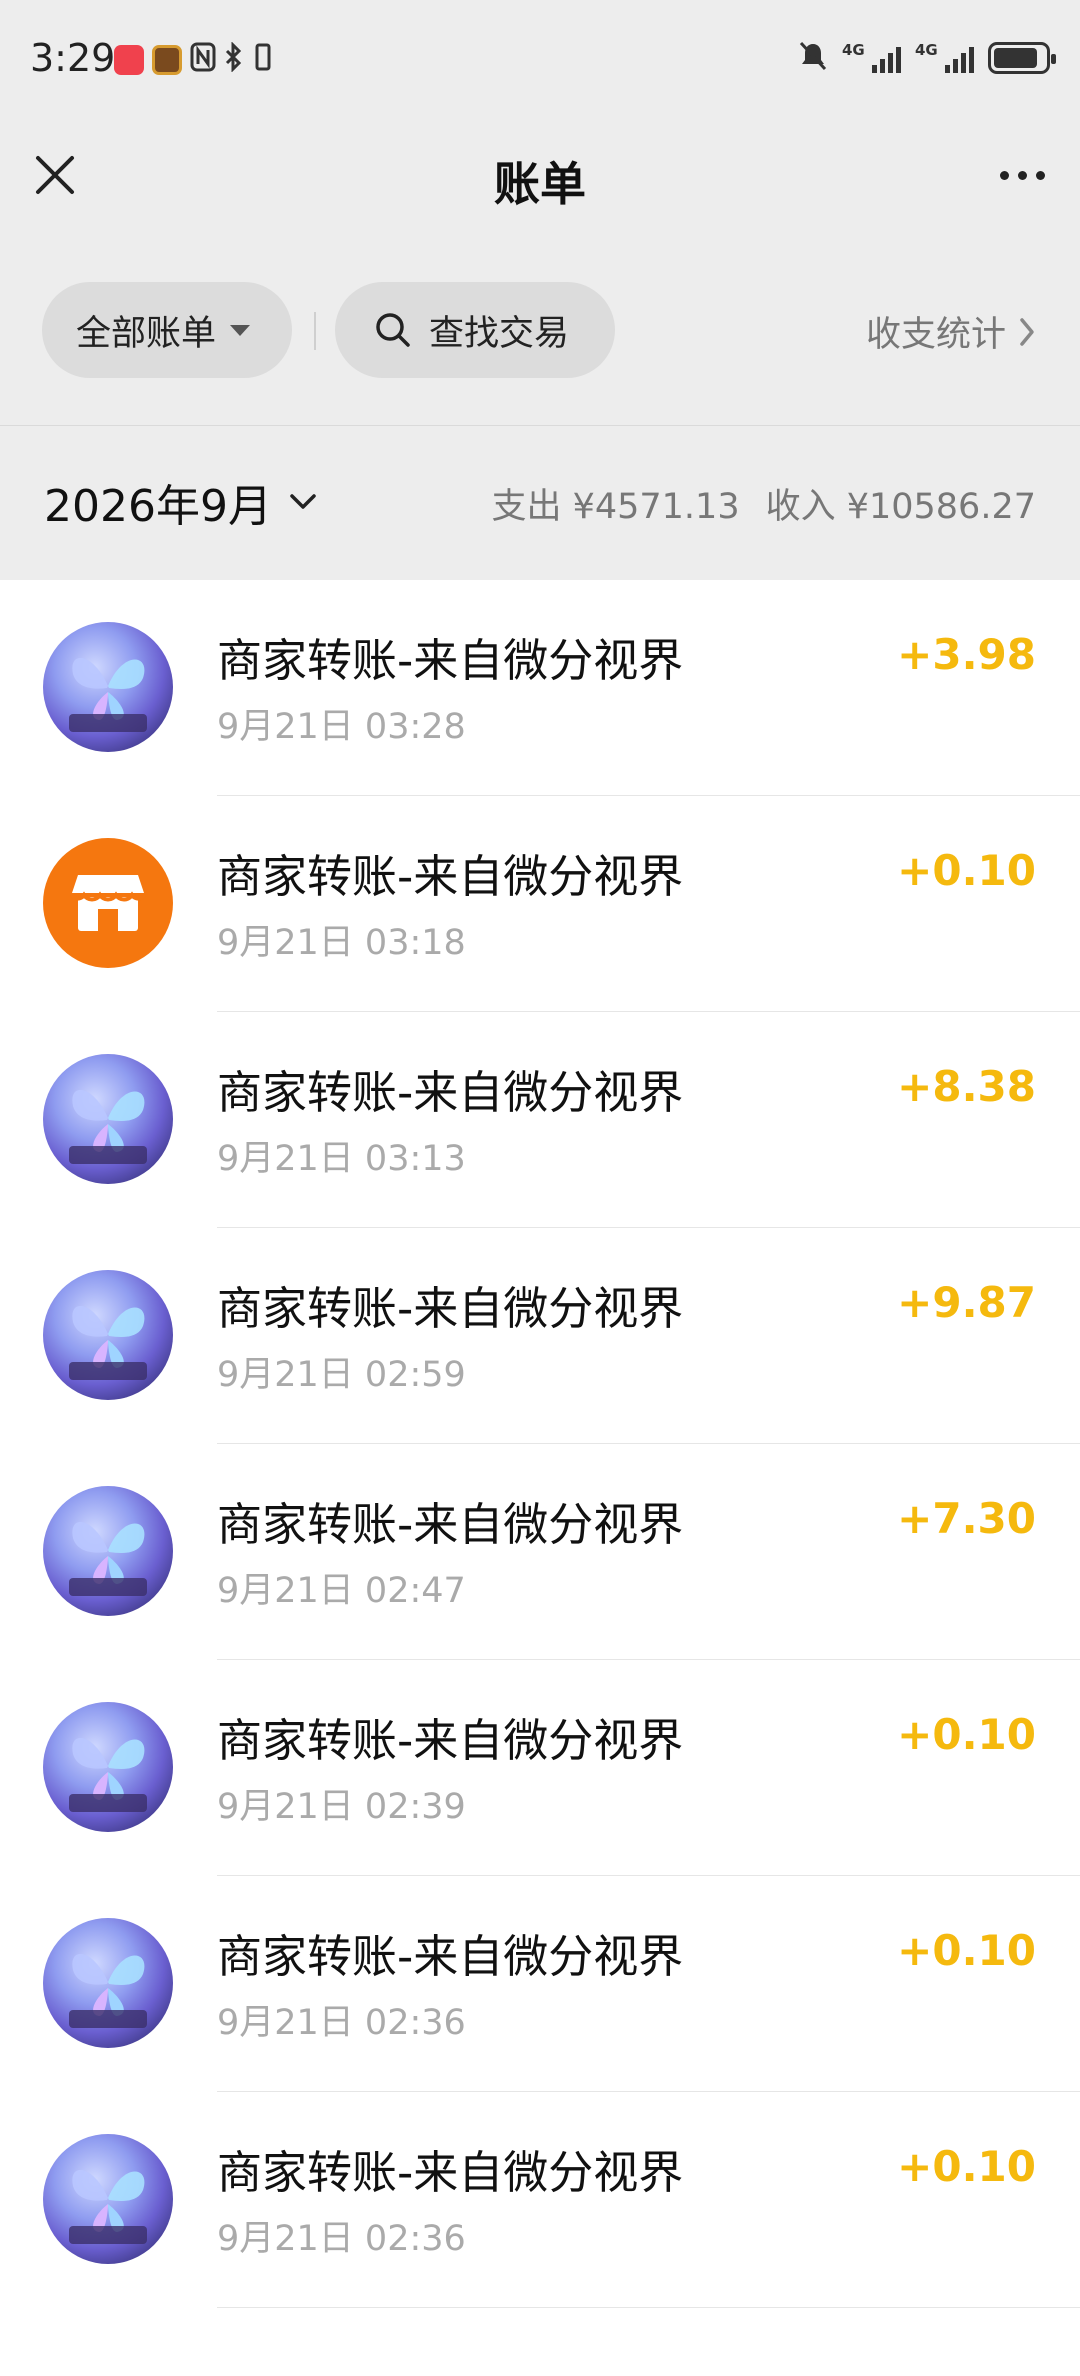 This screenshot has width=1080, height=2376. I want to click on search-icon, so click(393, 330).